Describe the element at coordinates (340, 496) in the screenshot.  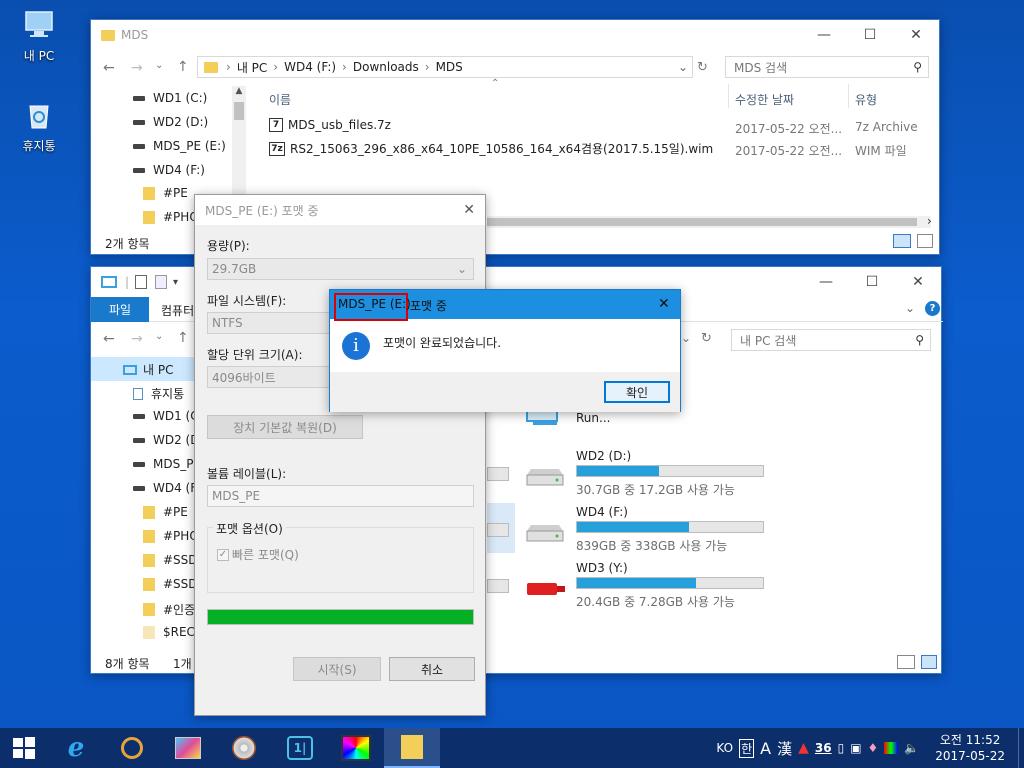
I see `volume-label-input: MDS_PE` at that location.